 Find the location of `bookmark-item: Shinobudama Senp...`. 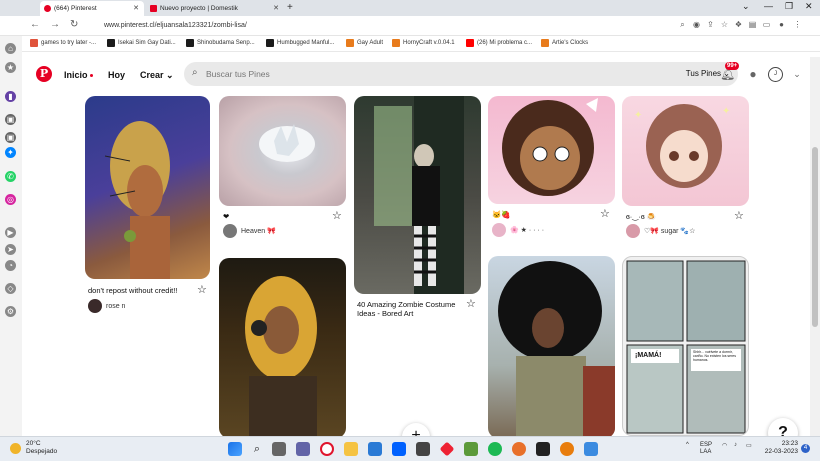

bookmark-item: Shinobudama Senp... is located at coordinates (220, 43).